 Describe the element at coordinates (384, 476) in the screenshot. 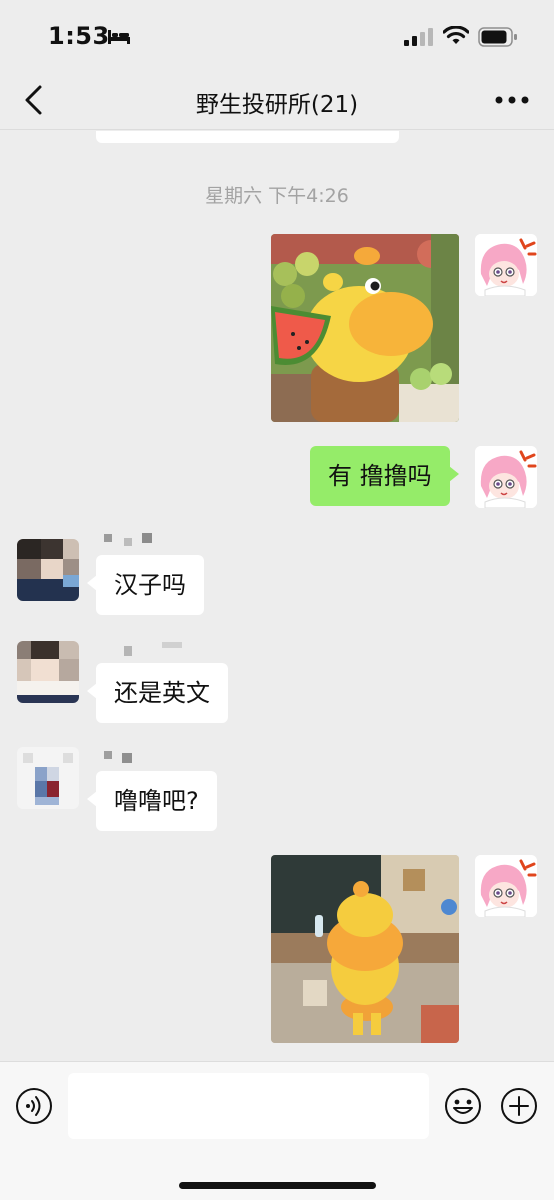

I see `message-bubble-self: 有 撸撸吗` at that location.